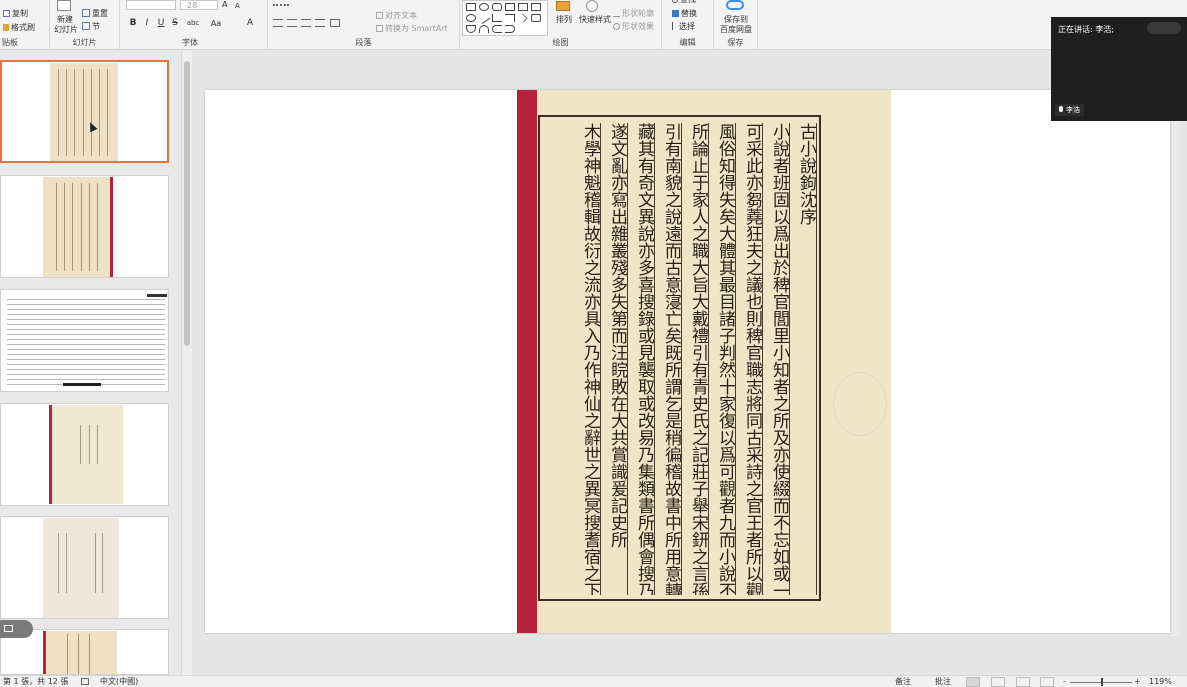  What do you see at coordinates (85, 681) in the screenshot?
I see `spellcheck-icon` at bounding box center [85, 681].